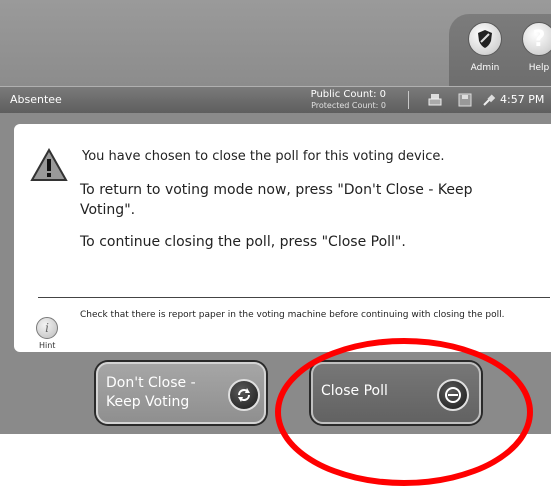 The height and width of the screenshot is (486, 551). What do you see at coordinates (348, 105) in the screenshot?
I see `protected-count: Protected Count: 0` at bounding box center [348, 105].